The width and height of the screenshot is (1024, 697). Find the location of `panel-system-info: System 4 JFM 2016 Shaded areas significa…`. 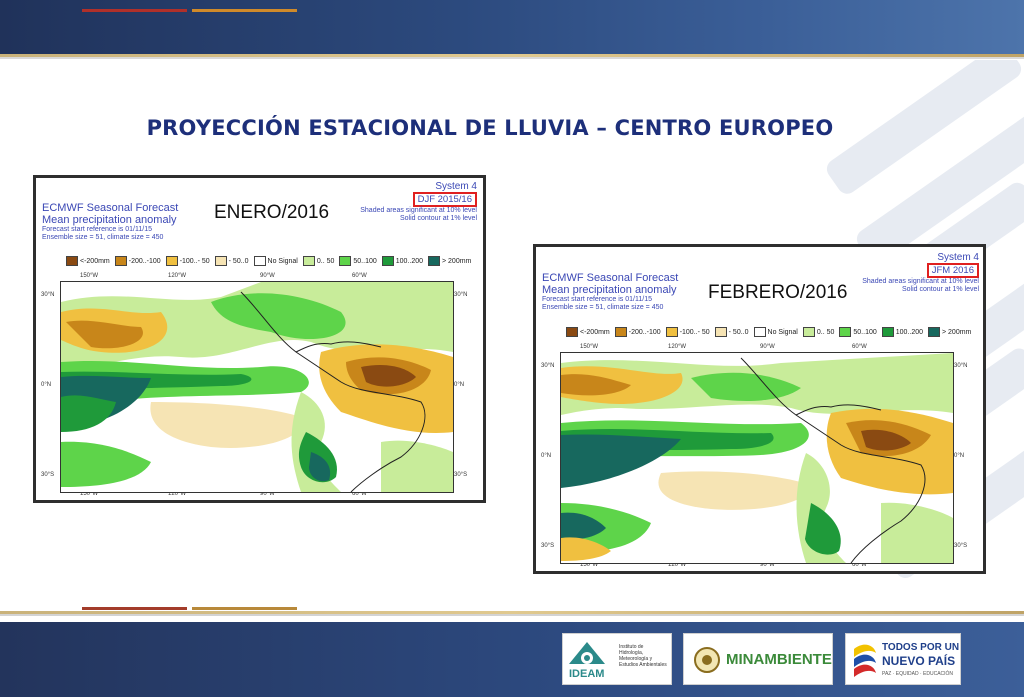

panel-system-info: System 4 JFM 2016 Shaded areas significa… is located at coordinates (920, 273).